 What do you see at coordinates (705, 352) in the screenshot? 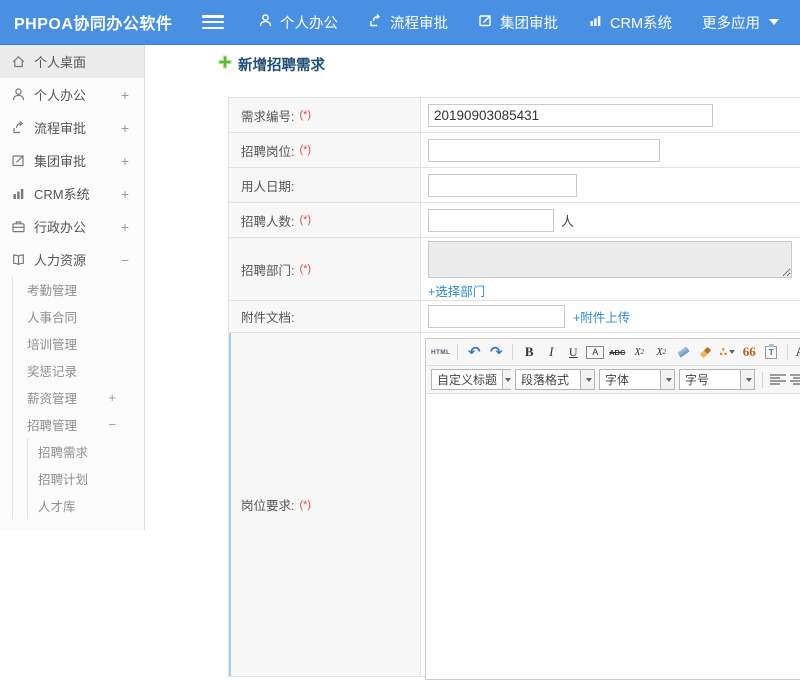
I see `format-brush-icon` at bounding box center [705, 352].